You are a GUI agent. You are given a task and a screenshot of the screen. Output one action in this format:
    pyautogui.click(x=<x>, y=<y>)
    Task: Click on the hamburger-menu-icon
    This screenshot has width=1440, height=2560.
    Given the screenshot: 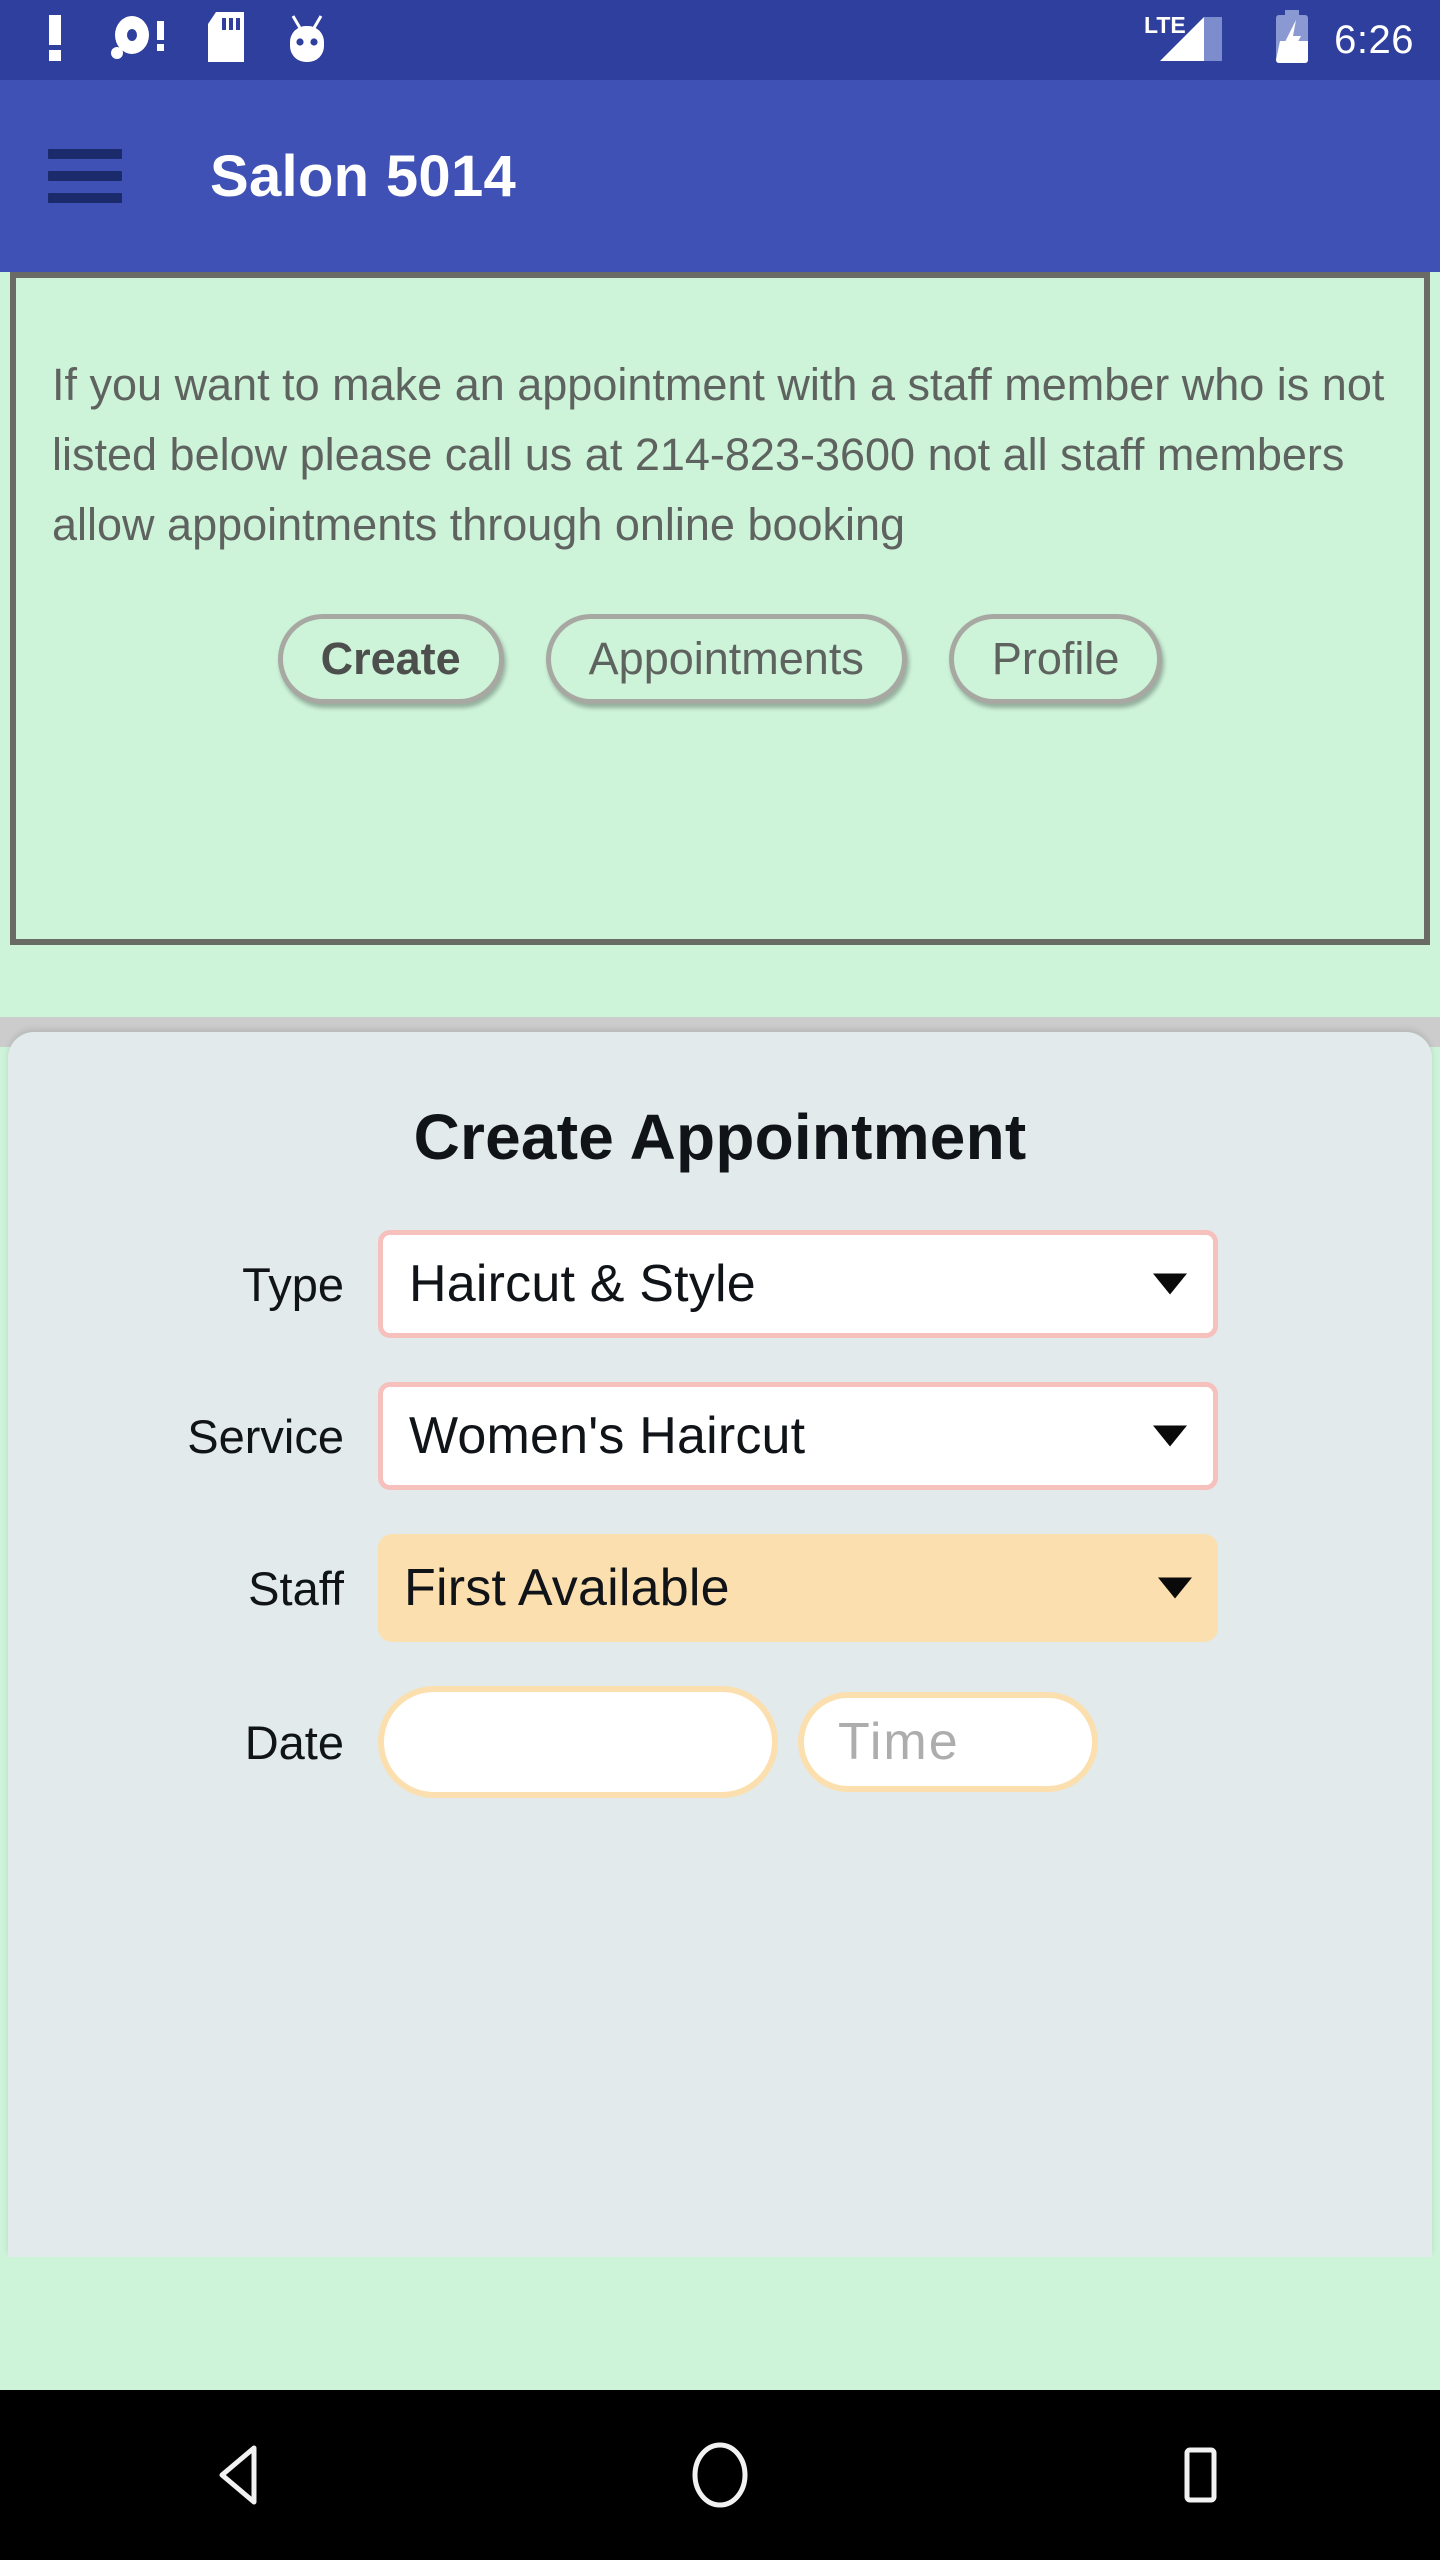 What is the action you would take?
    pyautogui.click(x=86, y=176)
    